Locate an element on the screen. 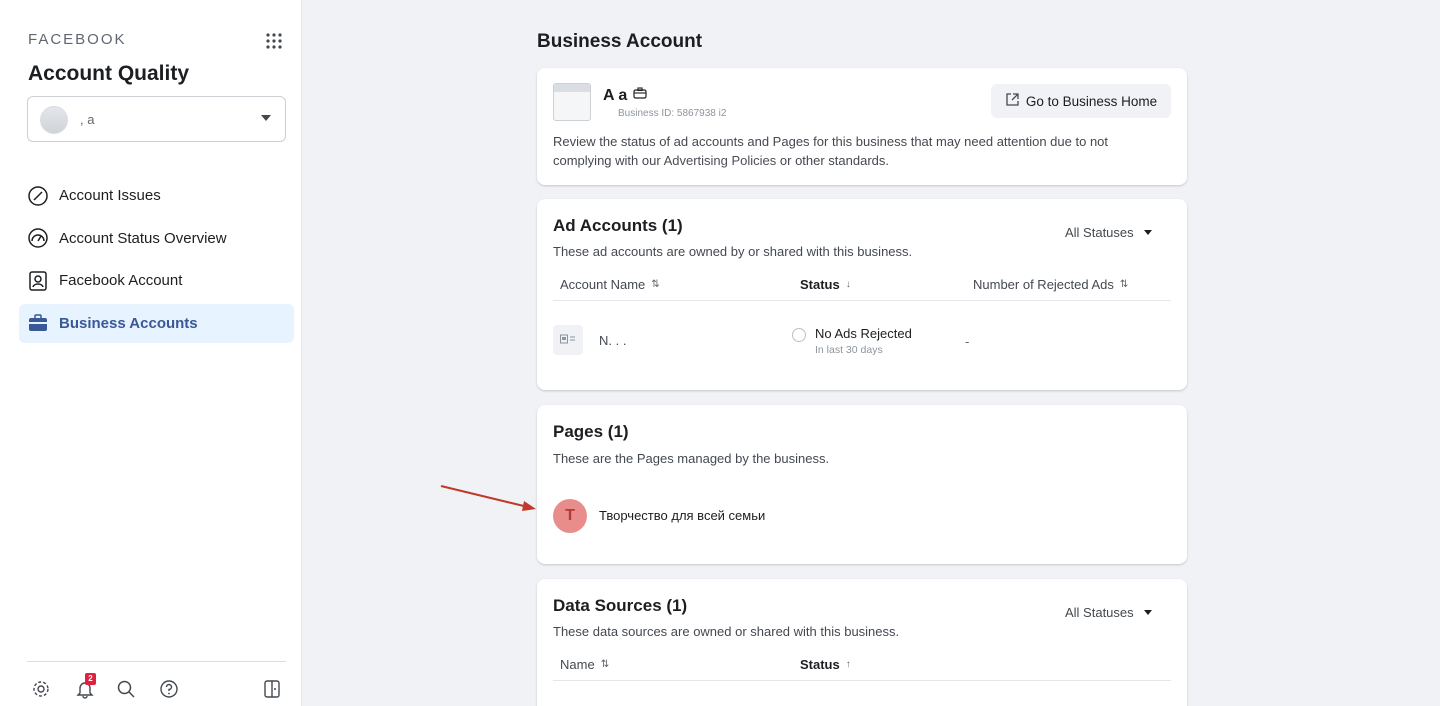 The height and width of the screenshot is (706, 1440). search-icon is located at coordinates (126, 689).